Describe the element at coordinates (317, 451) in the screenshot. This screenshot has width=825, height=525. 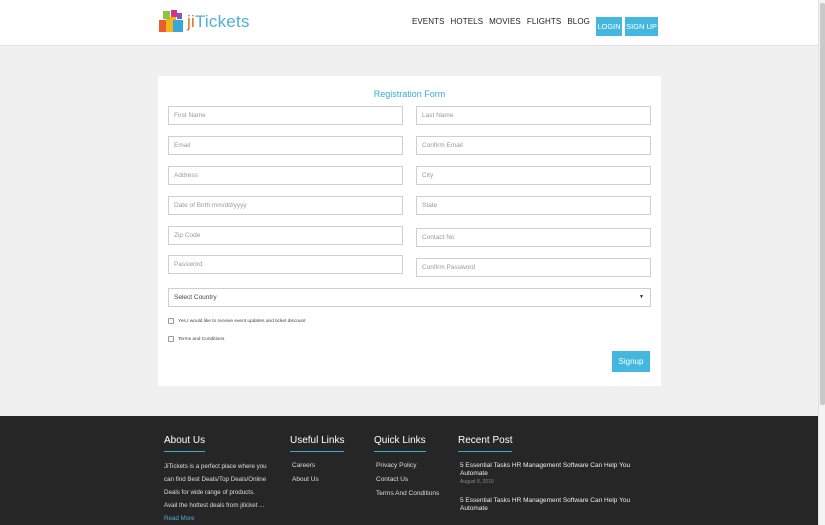
I see `footer-useful-rule` at that location.